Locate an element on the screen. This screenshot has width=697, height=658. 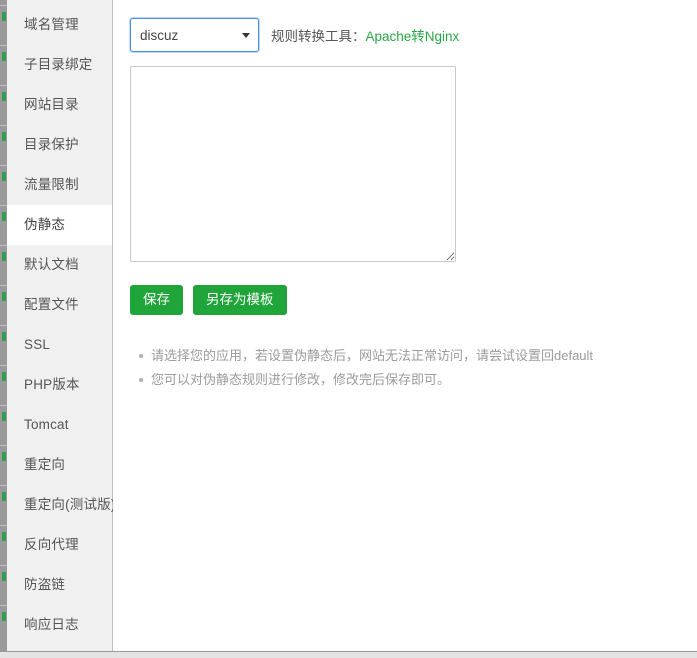
sidebar-item-0: 域名管理 is located at coordinates (59, 25).